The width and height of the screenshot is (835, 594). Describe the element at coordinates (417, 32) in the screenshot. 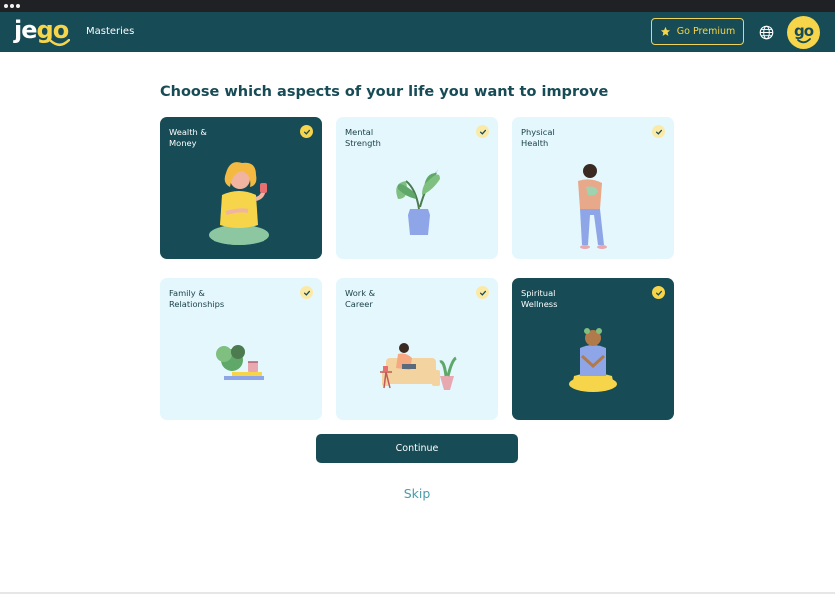

I see `app-header: jego Masteries Go Premium go` at that location.